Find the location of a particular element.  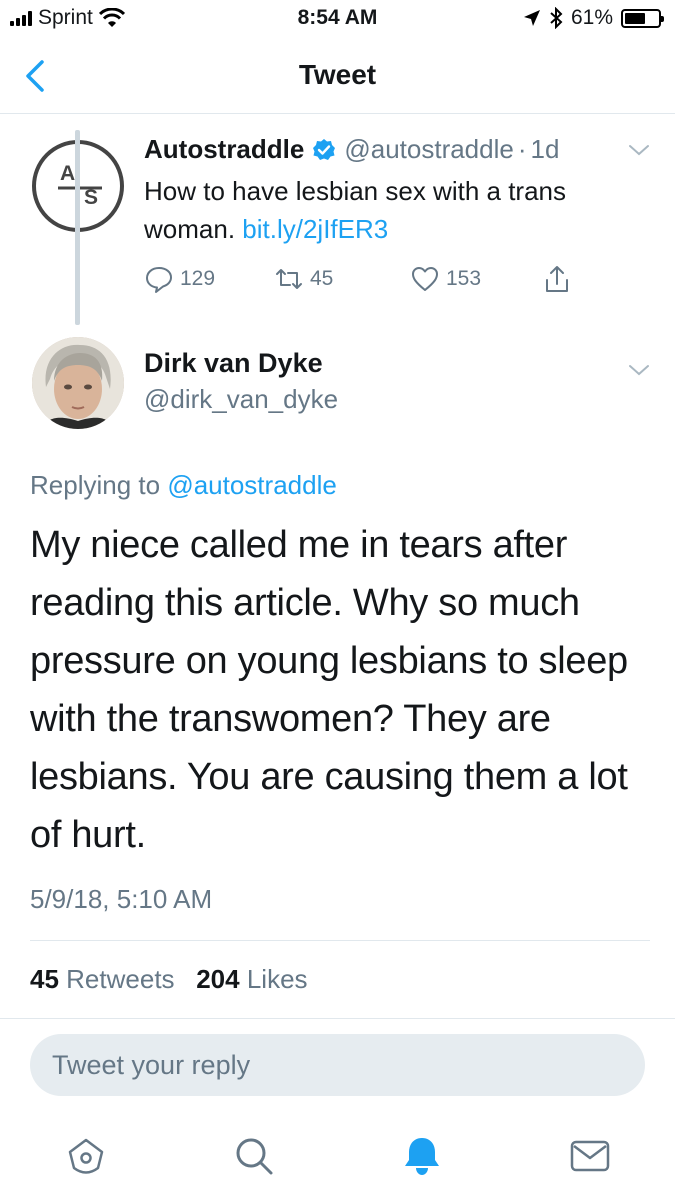

likes-stat: 204 Likes is located at coordinates (251, 979).